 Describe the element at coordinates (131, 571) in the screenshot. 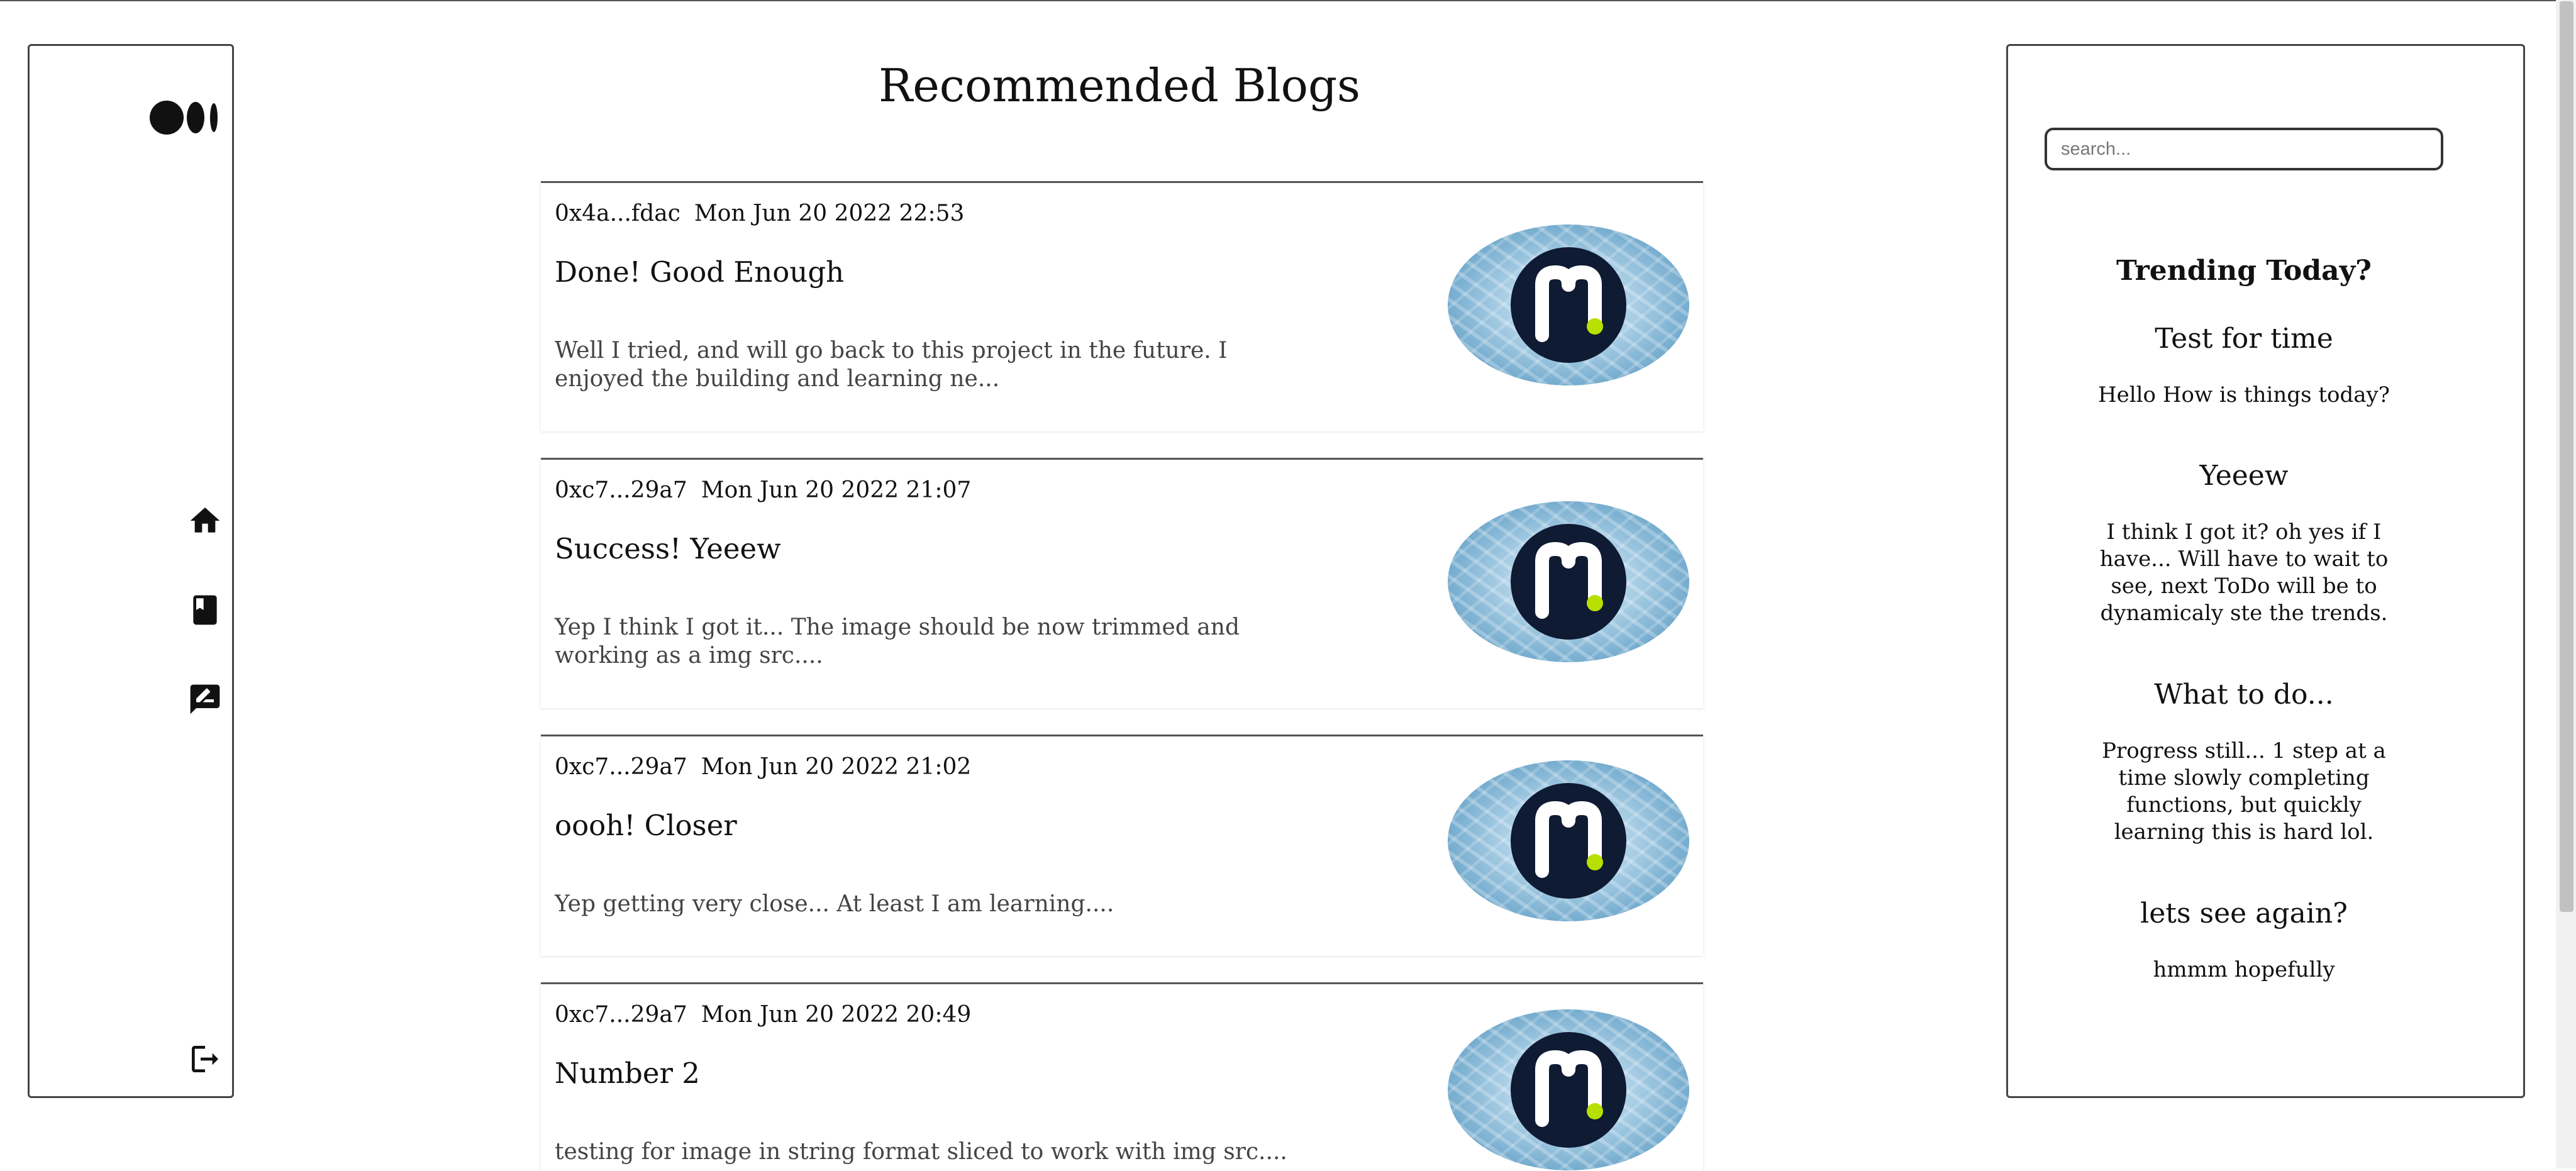

I see `left-sidebar` at that location.